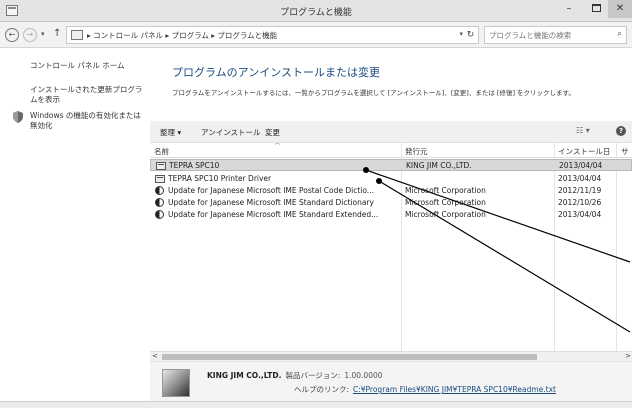 This screenshot has width=632, height=408. Describe the element at coordinates (583, 130) in the screenshot. I see `view-options-icon: ☷ ▾` at that location.